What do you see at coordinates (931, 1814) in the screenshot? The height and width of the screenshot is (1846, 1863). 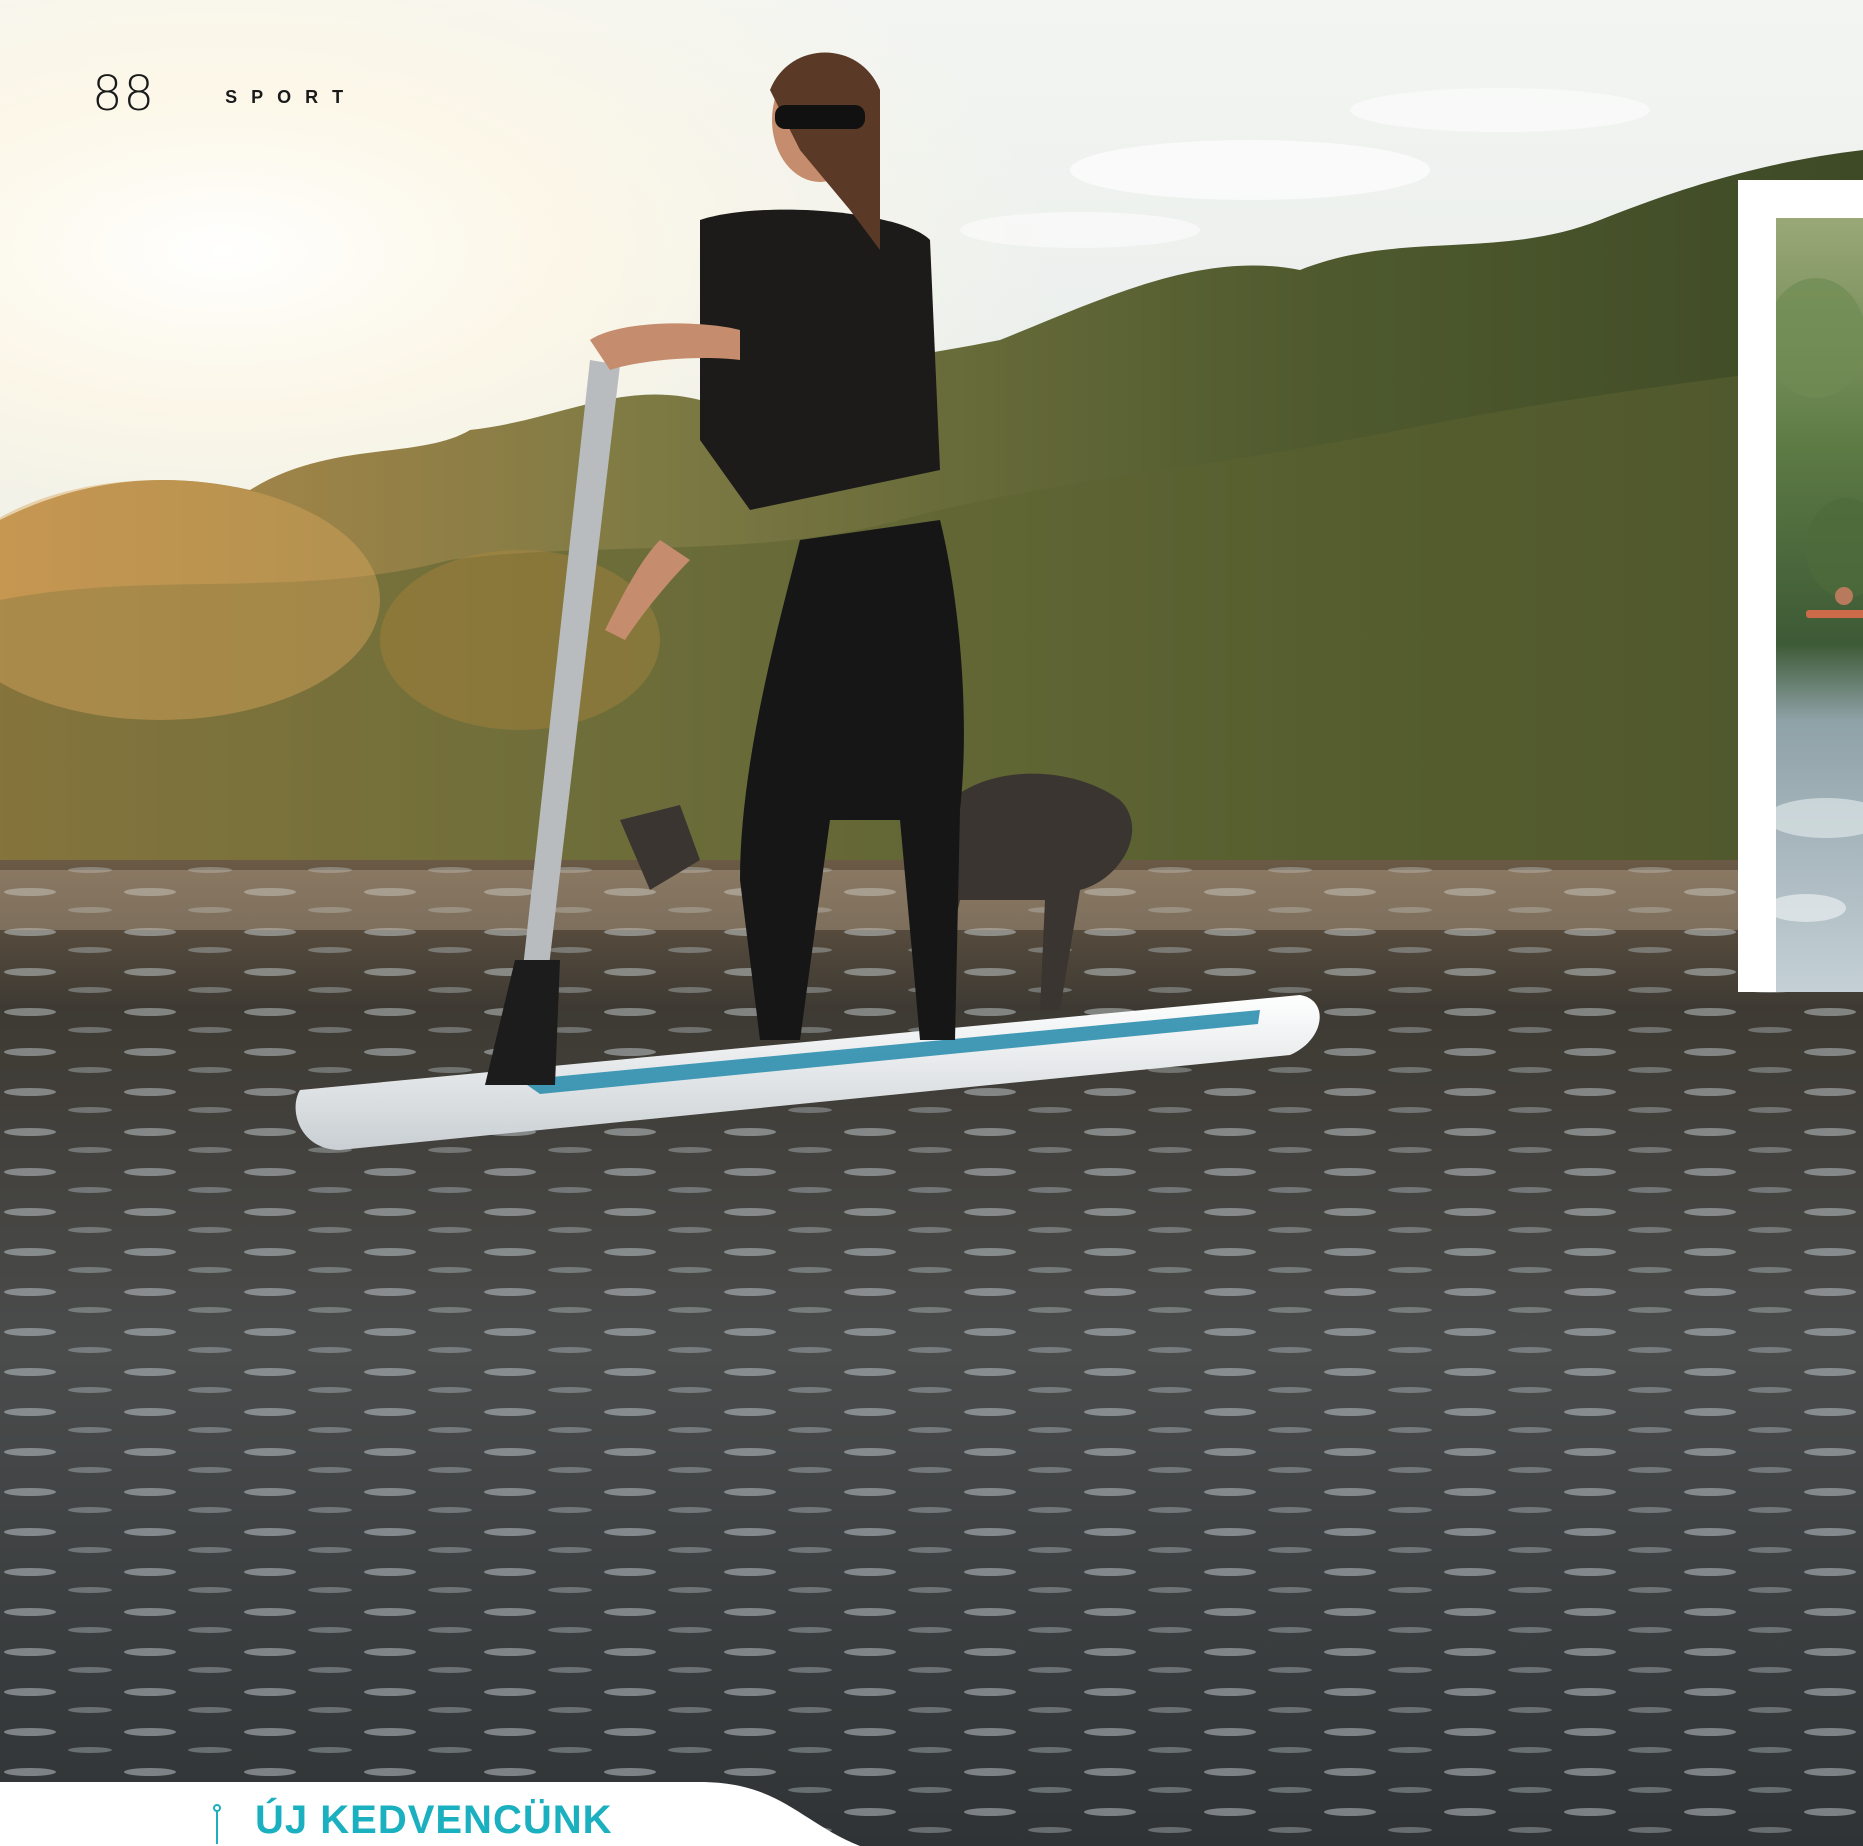 I see `section-tab: ÚJ KEDVENCÜNK` at bounding box center [931, 1814].